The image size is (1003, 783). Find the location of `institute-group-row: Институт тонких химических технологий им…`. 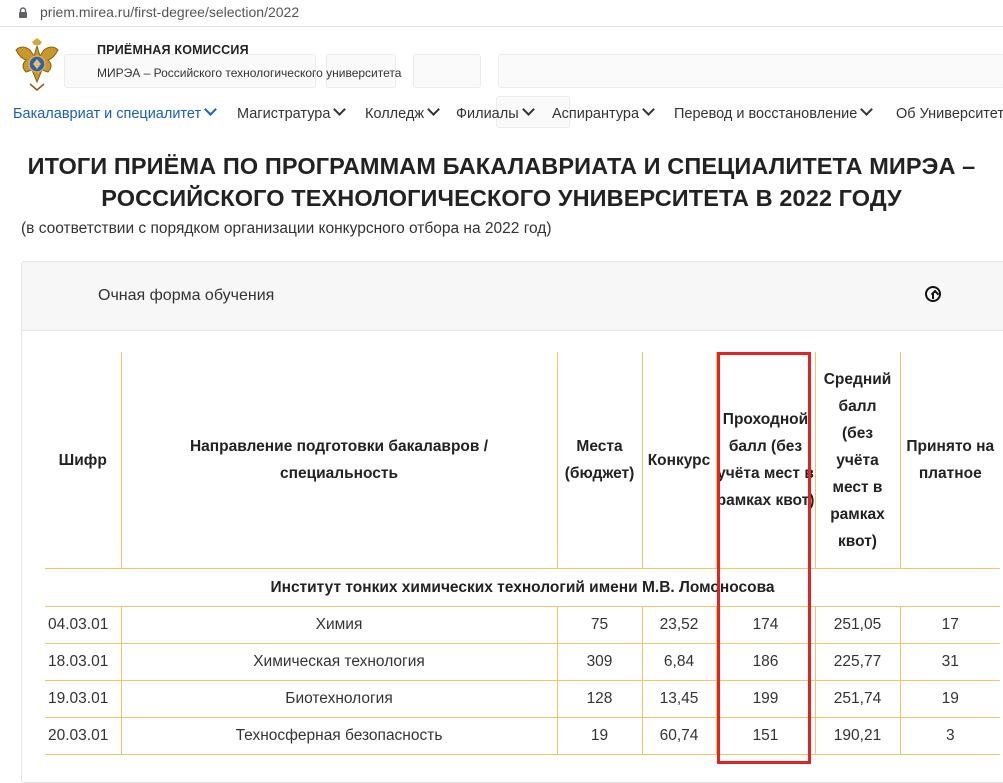

institute-group-row: Институт тонких химических технологий им… is located at coordinates (522, 587).